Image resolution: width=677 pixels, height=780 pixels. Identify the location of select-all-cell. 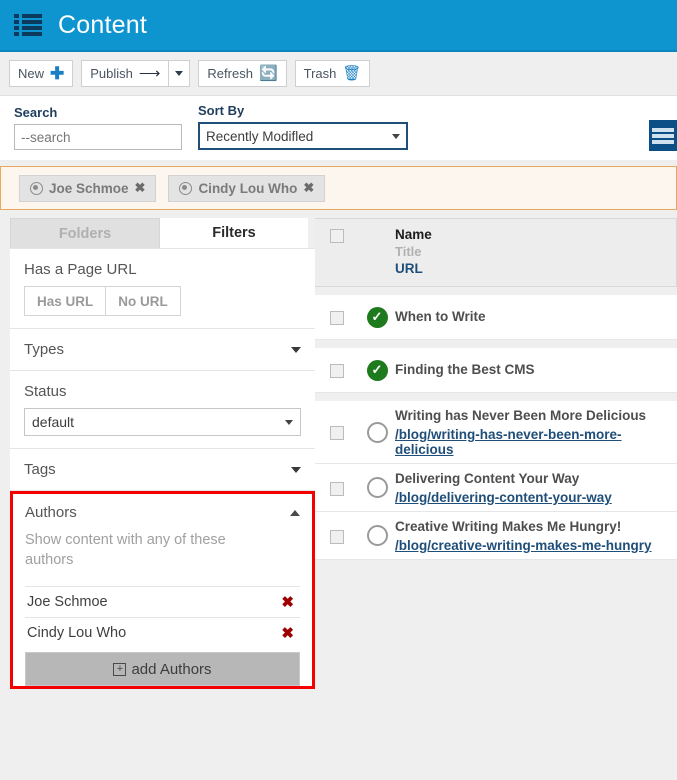
(337, 251).